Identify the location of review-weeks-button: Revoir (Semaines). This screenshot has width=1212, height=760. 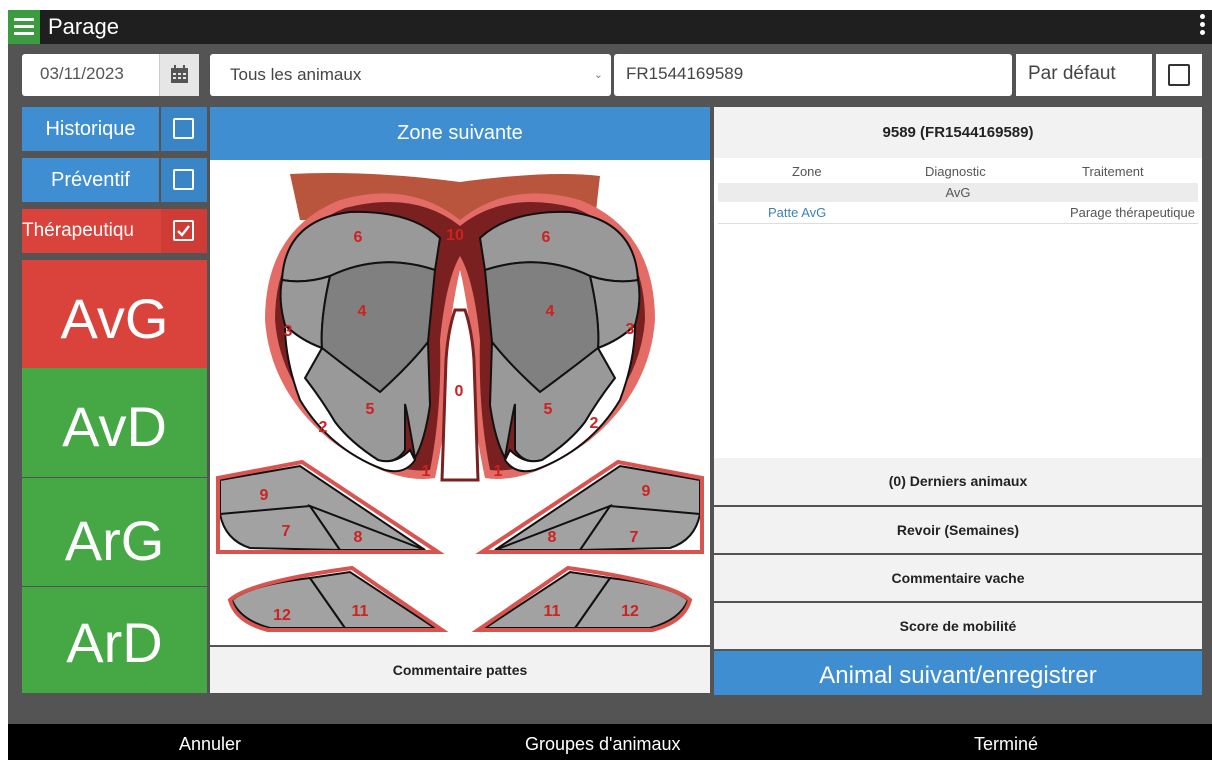
(958, 530).